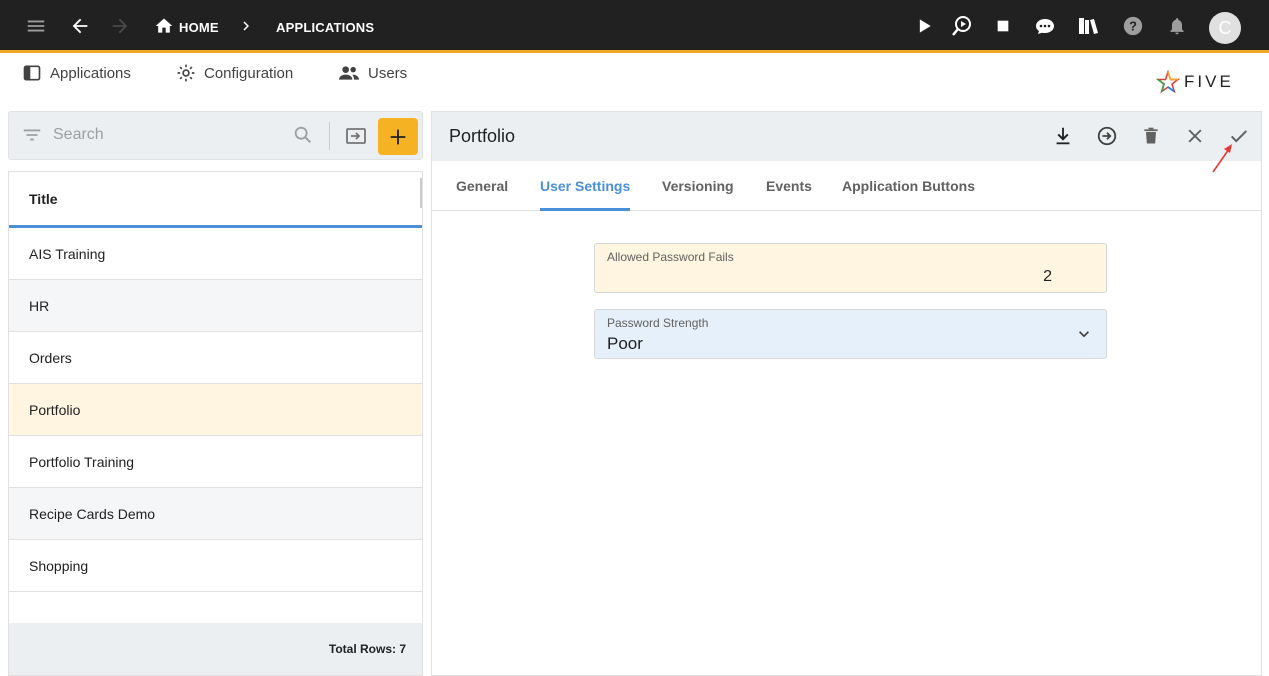 This screenshot has width=1269, height=676. I want to click on five-logo-text: FIVE, so click(1209, 81).